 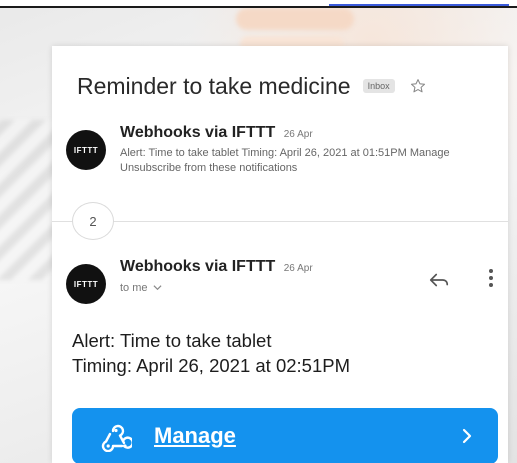 What do you see at coordinates (439, 280) in the screenshot?
I see `reply-icon` at bounding box center [439, 280].